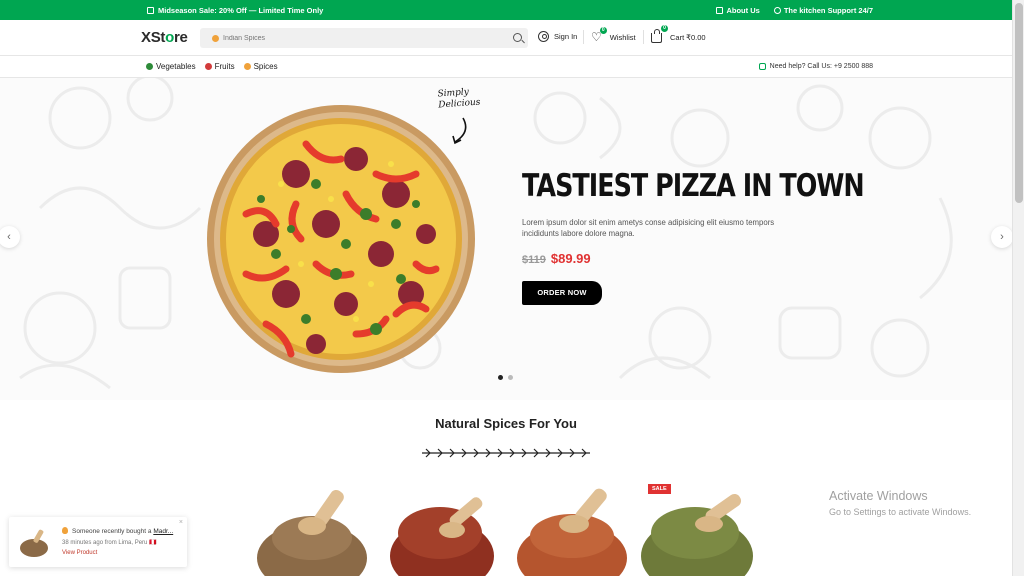 Image resolution: width=1024 pixels, height=576 pixels. What do you see at coordinates (112, 531) in the screenshot?
I see `purchase-prefix: Someone recently bought a` at bounding box center [112, 531].